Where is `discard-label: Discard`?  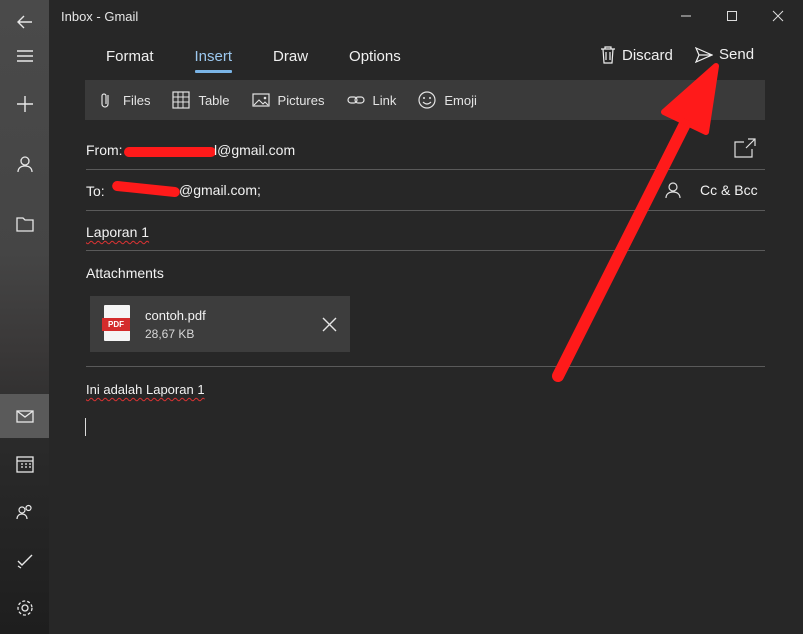
discard-label: Discard is located at coordinates (647, 55).